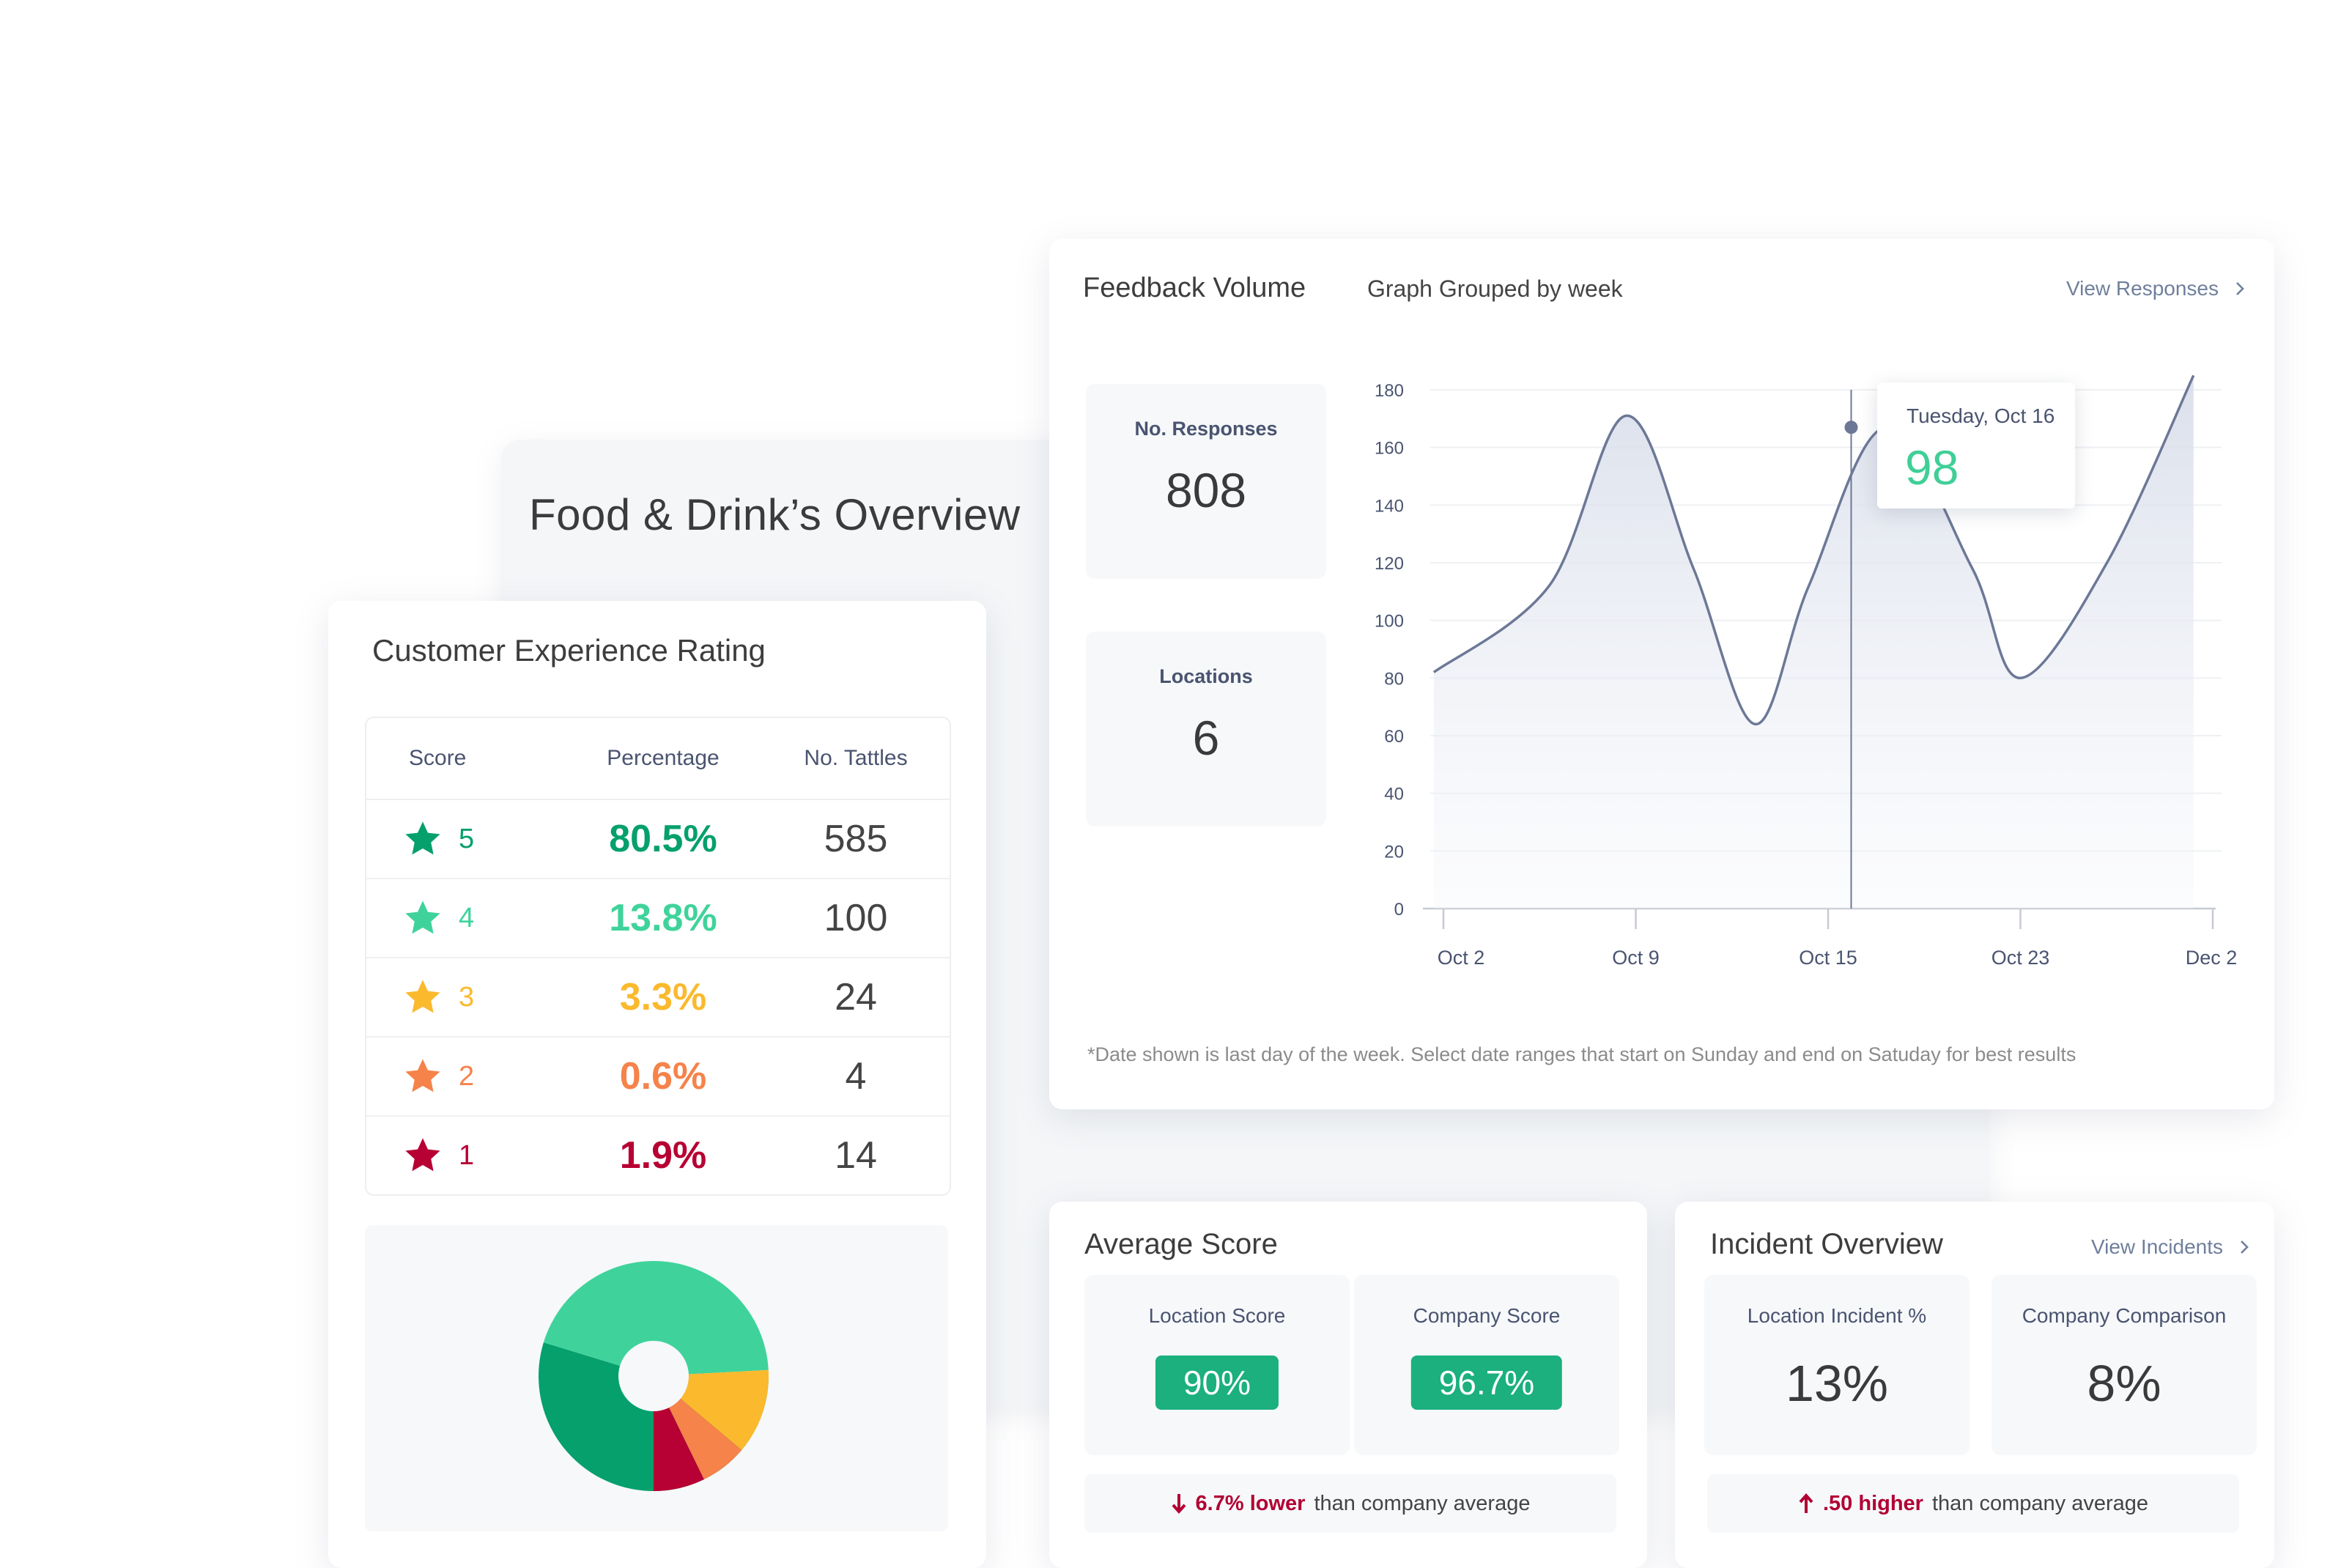 The width and height of the screenshot is (2330, 1568). Describe the element at coordinates (663, 1077) in the screenshot. I see `percentage-value: 0.6%` at that location.